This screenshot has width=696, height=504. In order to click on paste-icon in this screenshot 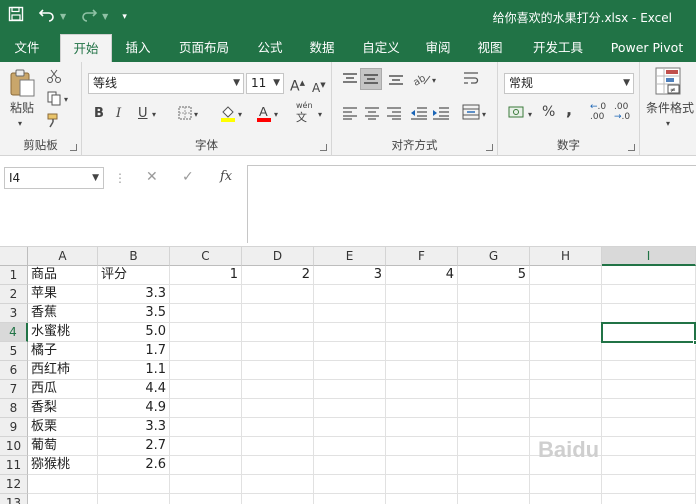, I will do `click(22, 85)`.